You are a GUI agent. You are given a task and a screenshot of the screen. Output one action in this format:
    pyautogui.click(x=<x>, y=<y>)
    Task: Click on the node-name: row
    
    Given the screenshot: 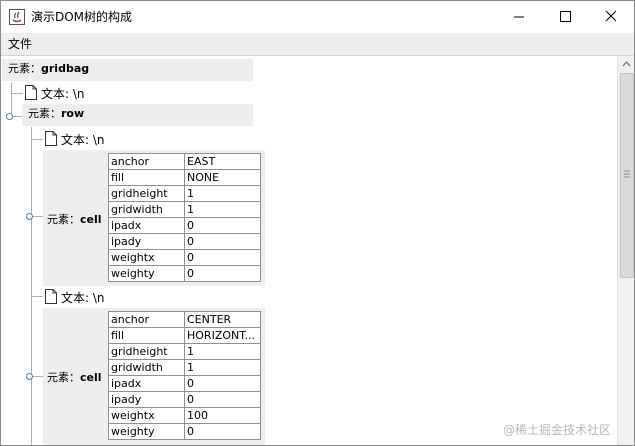 What is the action you would take?
    pyautogui.click(x=73, y=113)
    